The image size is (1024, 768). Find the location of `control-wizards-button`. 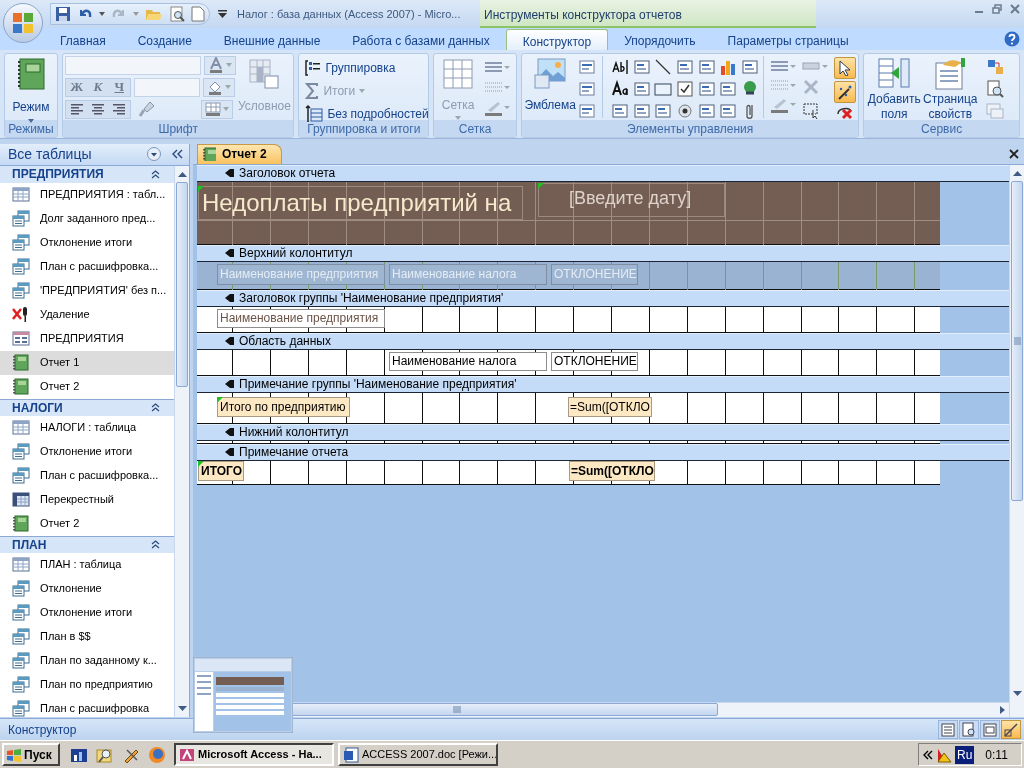

control-wizards-button is located at coordinates (845, 91).